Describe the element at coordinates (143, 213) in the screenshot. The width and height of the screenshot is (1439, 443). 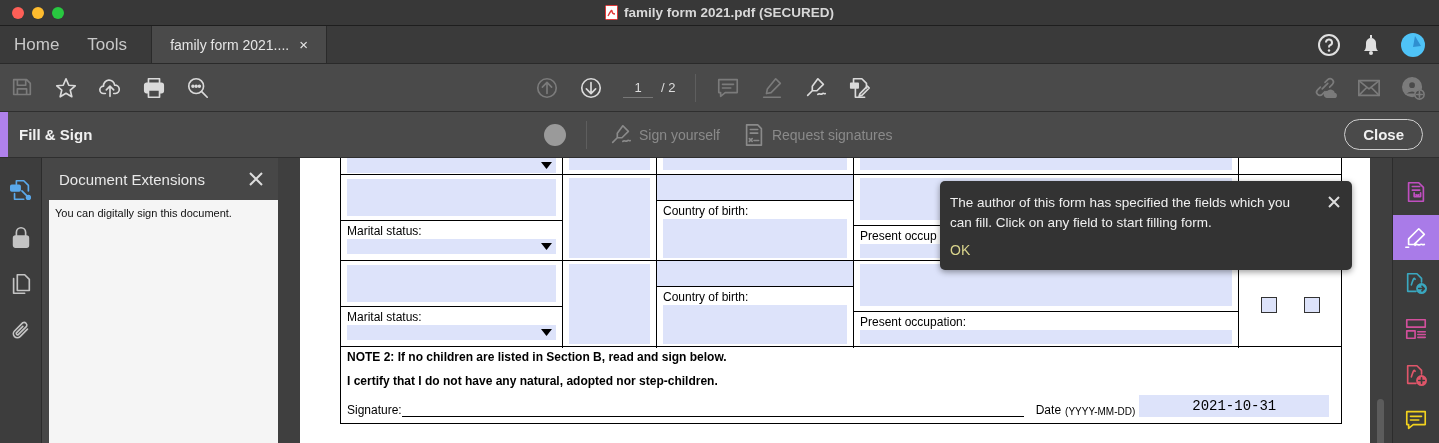
I see `panel-text: You can digitally sign this document.` at that location.